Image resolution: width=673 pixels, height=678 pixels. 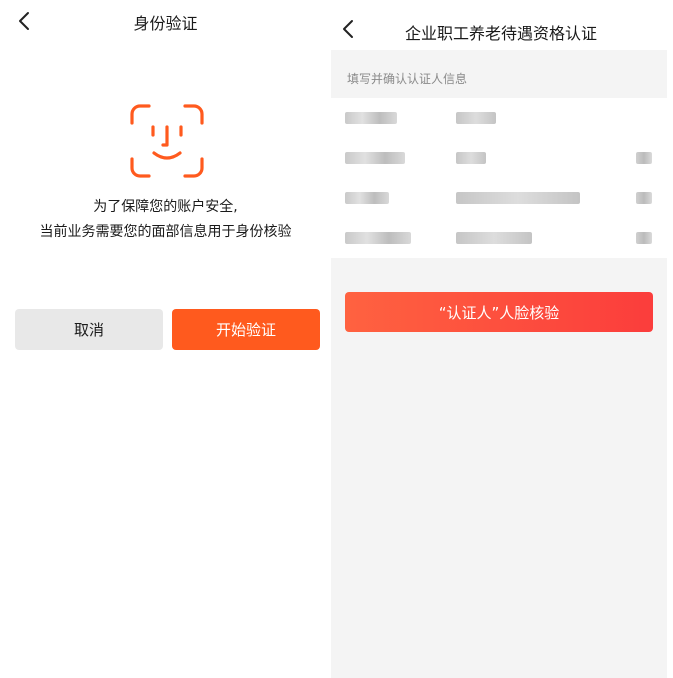 What do you see at coordinates (501, 33) in the screenshot?
I see `page-title: 企业职工养老待遇资格认证` at bounding box center [501, 33].